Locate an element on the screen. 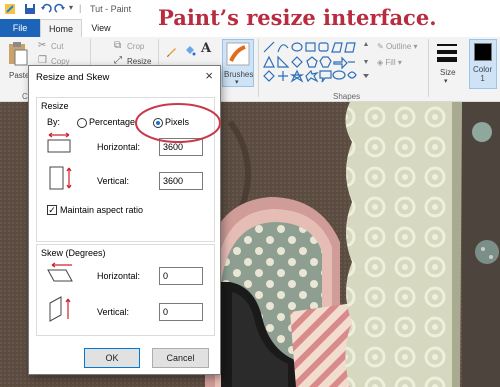 The width and height of the screenshot is (500, 387). close-icon: × is located at coordinates (209, 76).